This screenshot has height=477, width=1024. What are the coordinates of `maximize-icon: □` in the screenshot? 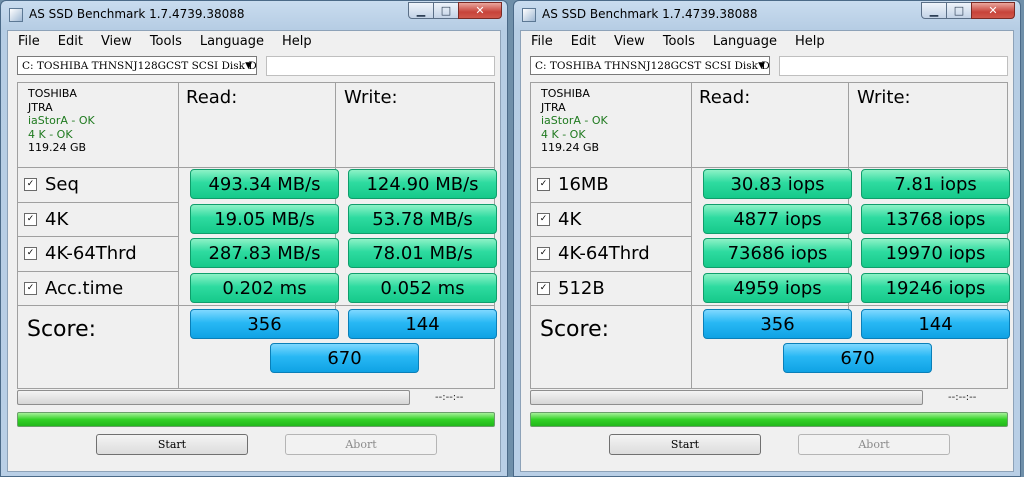 It's located at (959, 10).